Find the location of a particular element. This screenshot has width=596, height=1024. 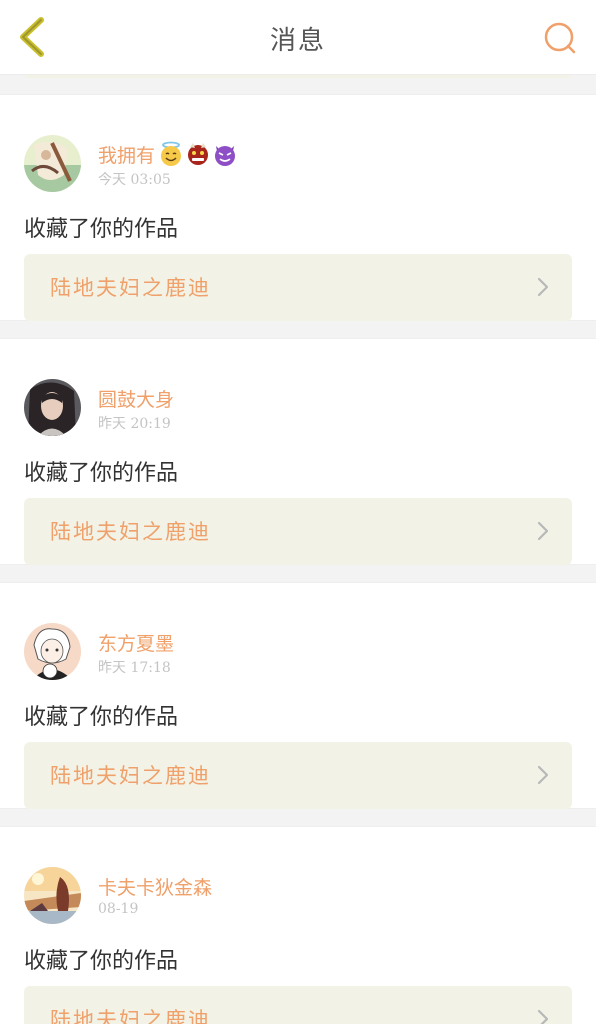

timestamp: 昨天 20:19 is located at coordinates (134, 424).